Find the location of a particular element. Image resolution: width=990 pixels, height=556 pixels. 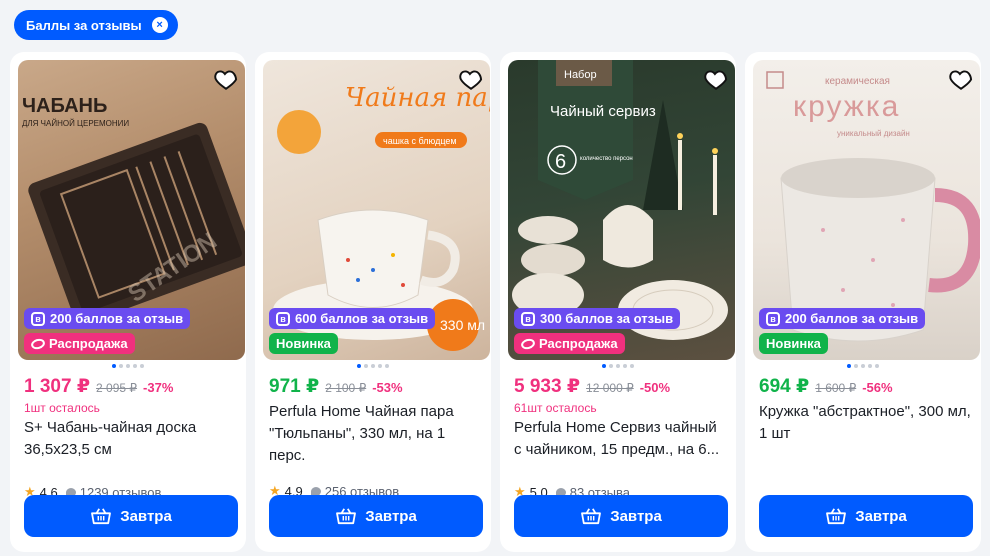

image-number: 6 is located at coordinates (560, 162).